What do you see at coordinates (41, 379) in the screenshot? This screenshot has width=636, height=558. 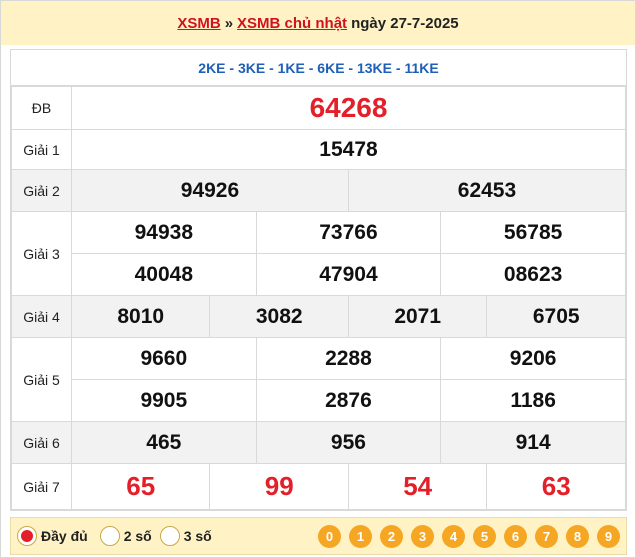 I see `prize-label: Giải 5` at bounding box center [41, 379].